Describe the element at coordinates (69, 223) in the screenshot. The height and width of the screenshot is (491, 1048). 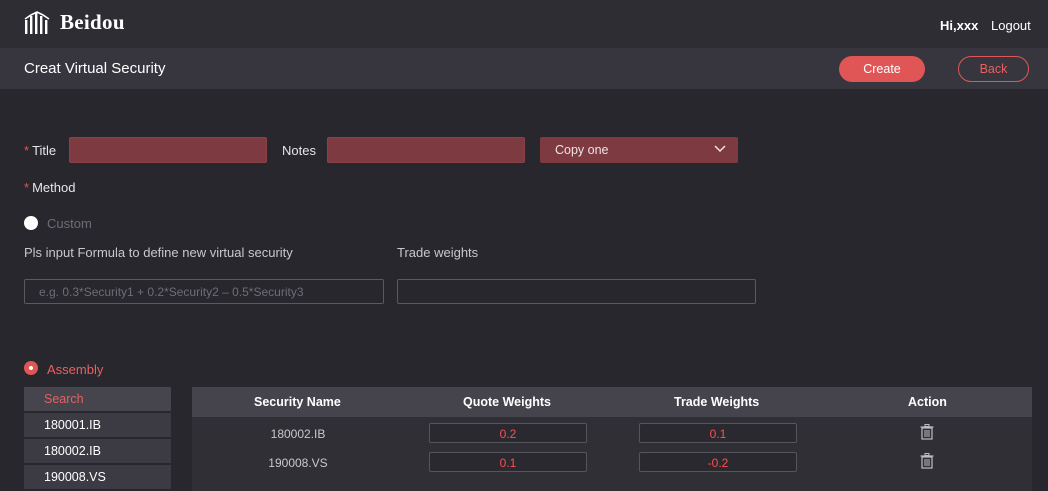
I see `custom-radio-label: Custom` at that location.